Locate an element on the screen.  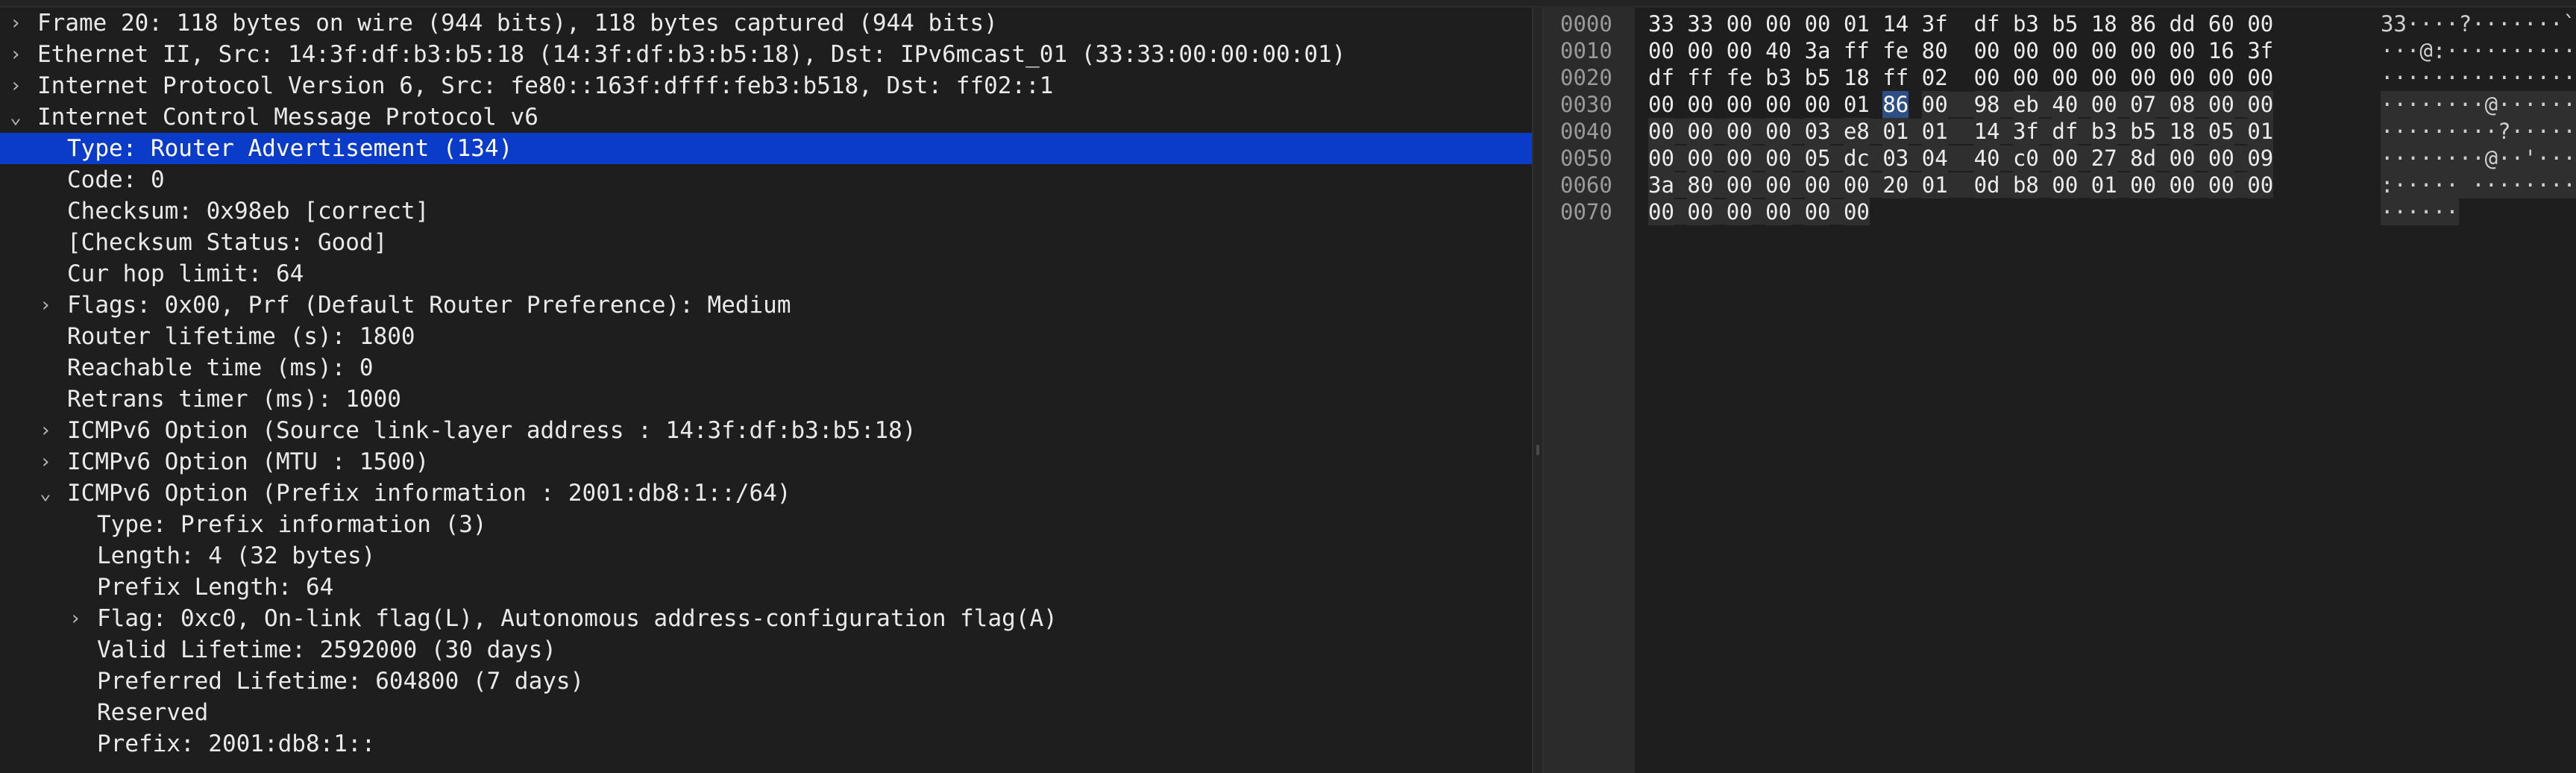
tree-row: Preferred Lifetime: 604800 (7 days) is located at coordinates (766, 681).